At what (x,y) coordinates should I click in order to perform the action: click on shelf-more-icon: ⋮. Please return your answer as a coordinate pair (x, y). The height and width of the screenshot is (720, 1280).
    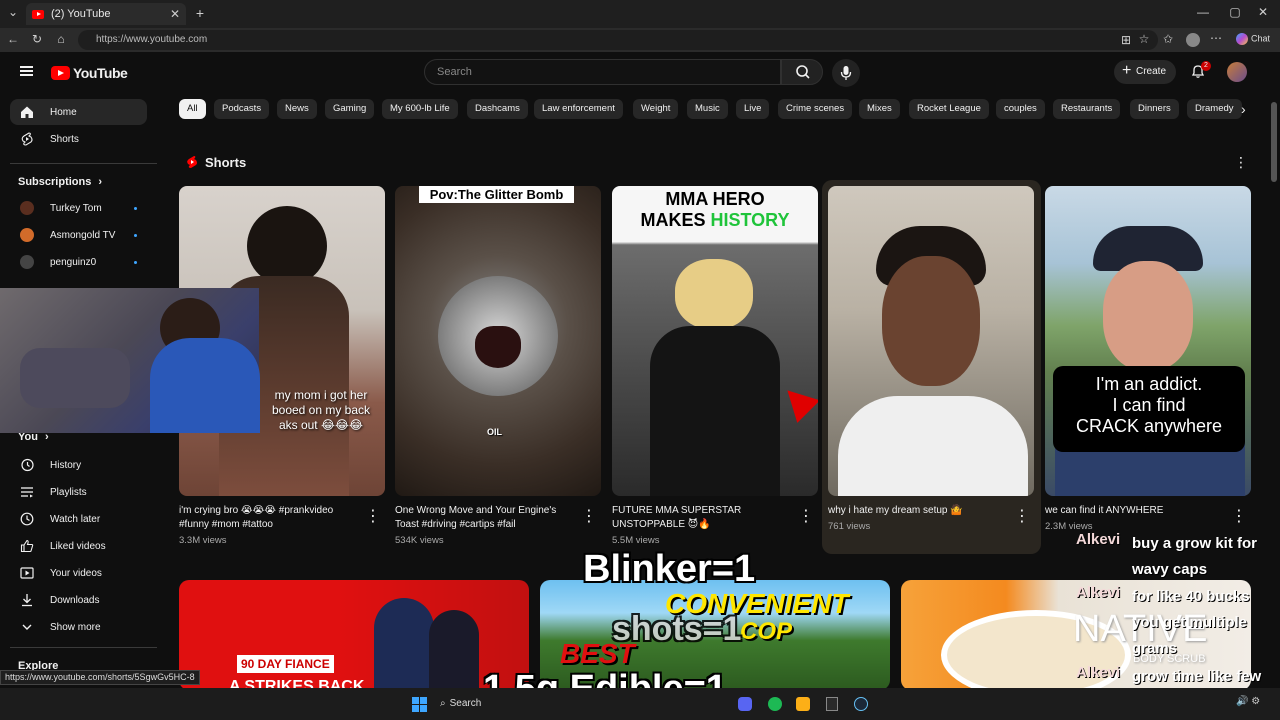
    Looking at the image, I should click on (1241, 162).